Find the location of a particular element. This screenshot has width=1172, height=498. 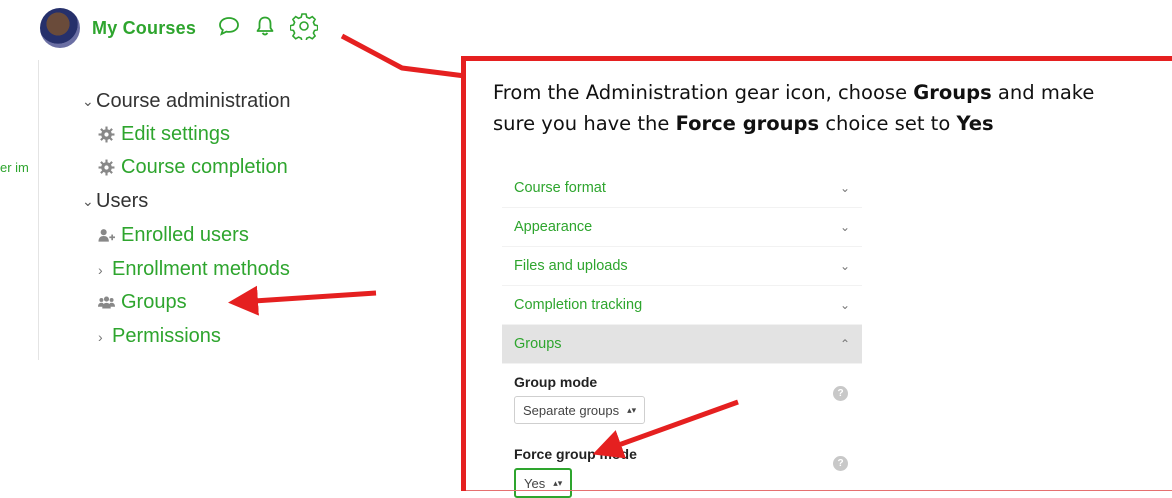

groups-pointer-arrow is located at coordinates (302, 300).